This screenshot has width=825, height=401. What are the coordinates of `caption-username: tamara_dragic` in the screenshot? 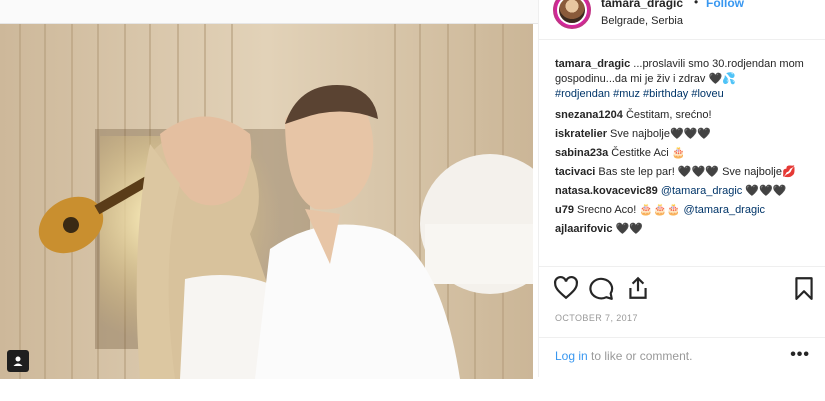 It's located at (592, 64).